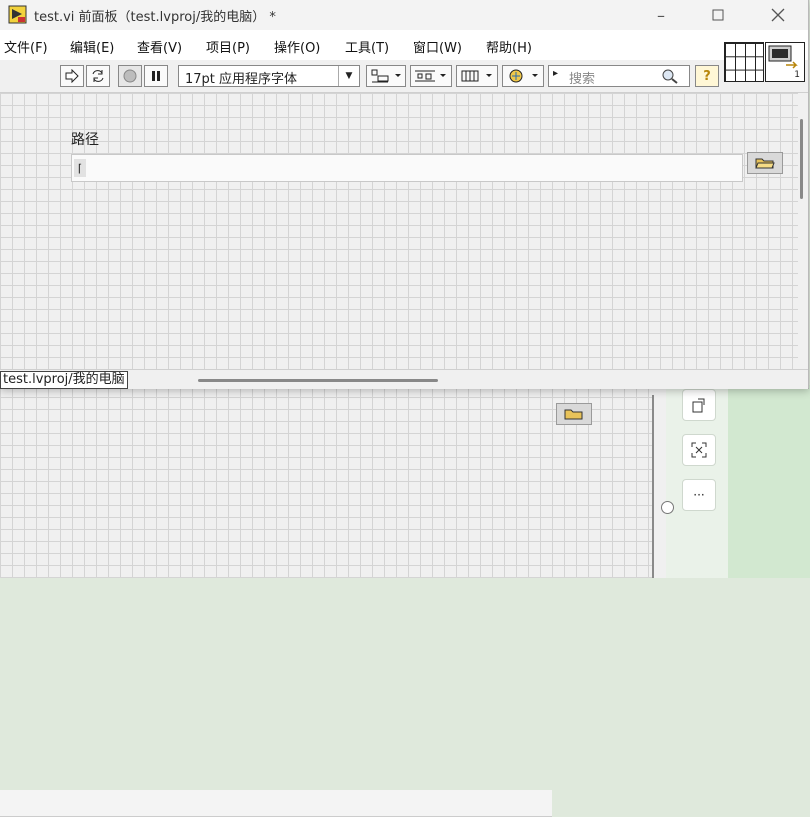 Image resolution: width=810 pixels, height=817 pixels. What do you see at coordinates (659, 481) in the screenshot?
I see `panel-splitter` at bounding box center [659, 481].